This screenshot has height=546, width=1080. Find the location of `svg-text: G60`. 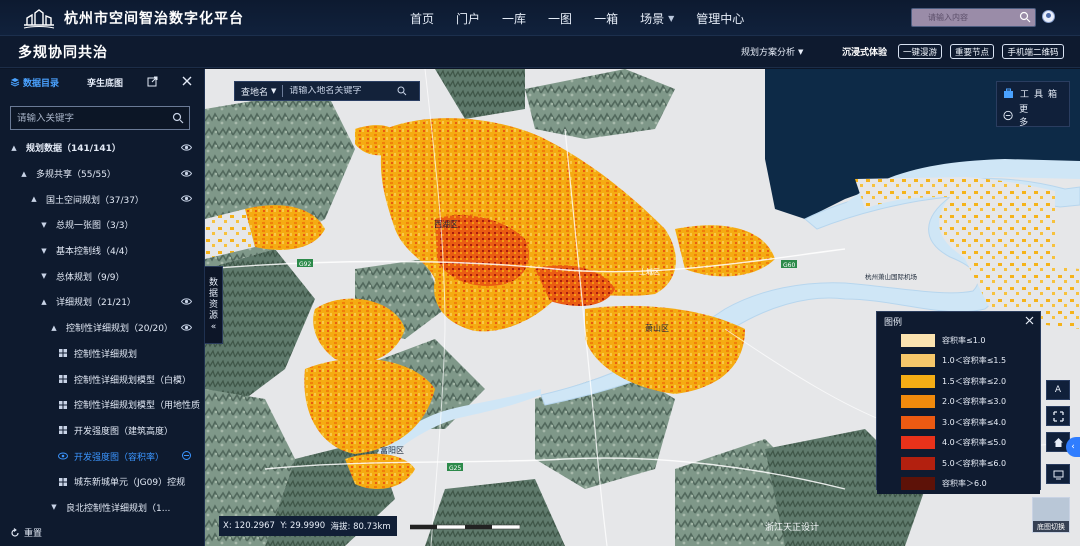

svg-text: G60 is located at coordinates (789, 265).